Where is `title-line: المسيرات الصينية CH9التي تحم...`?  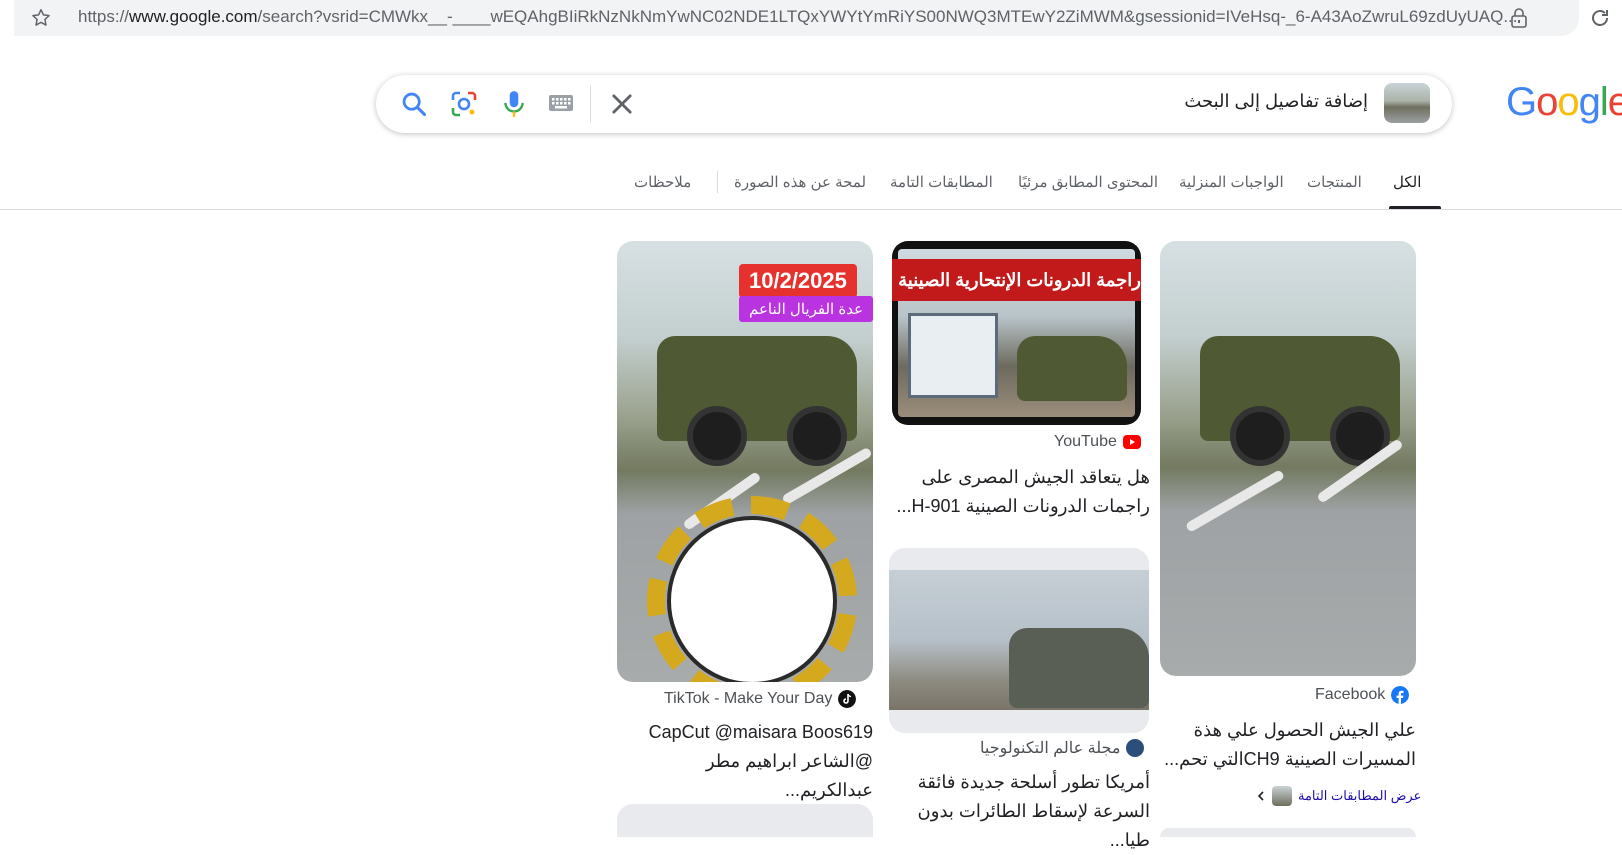
title-line: المسيرات الصينية CH9التي تحم... is located at coordinates (1290, 759).